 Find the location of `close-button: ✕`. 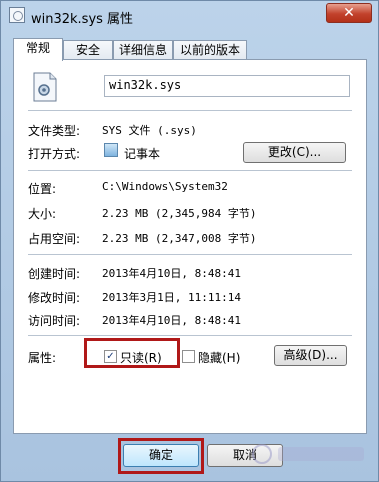

close-button: ✕ is located at coordinates (349, 13).